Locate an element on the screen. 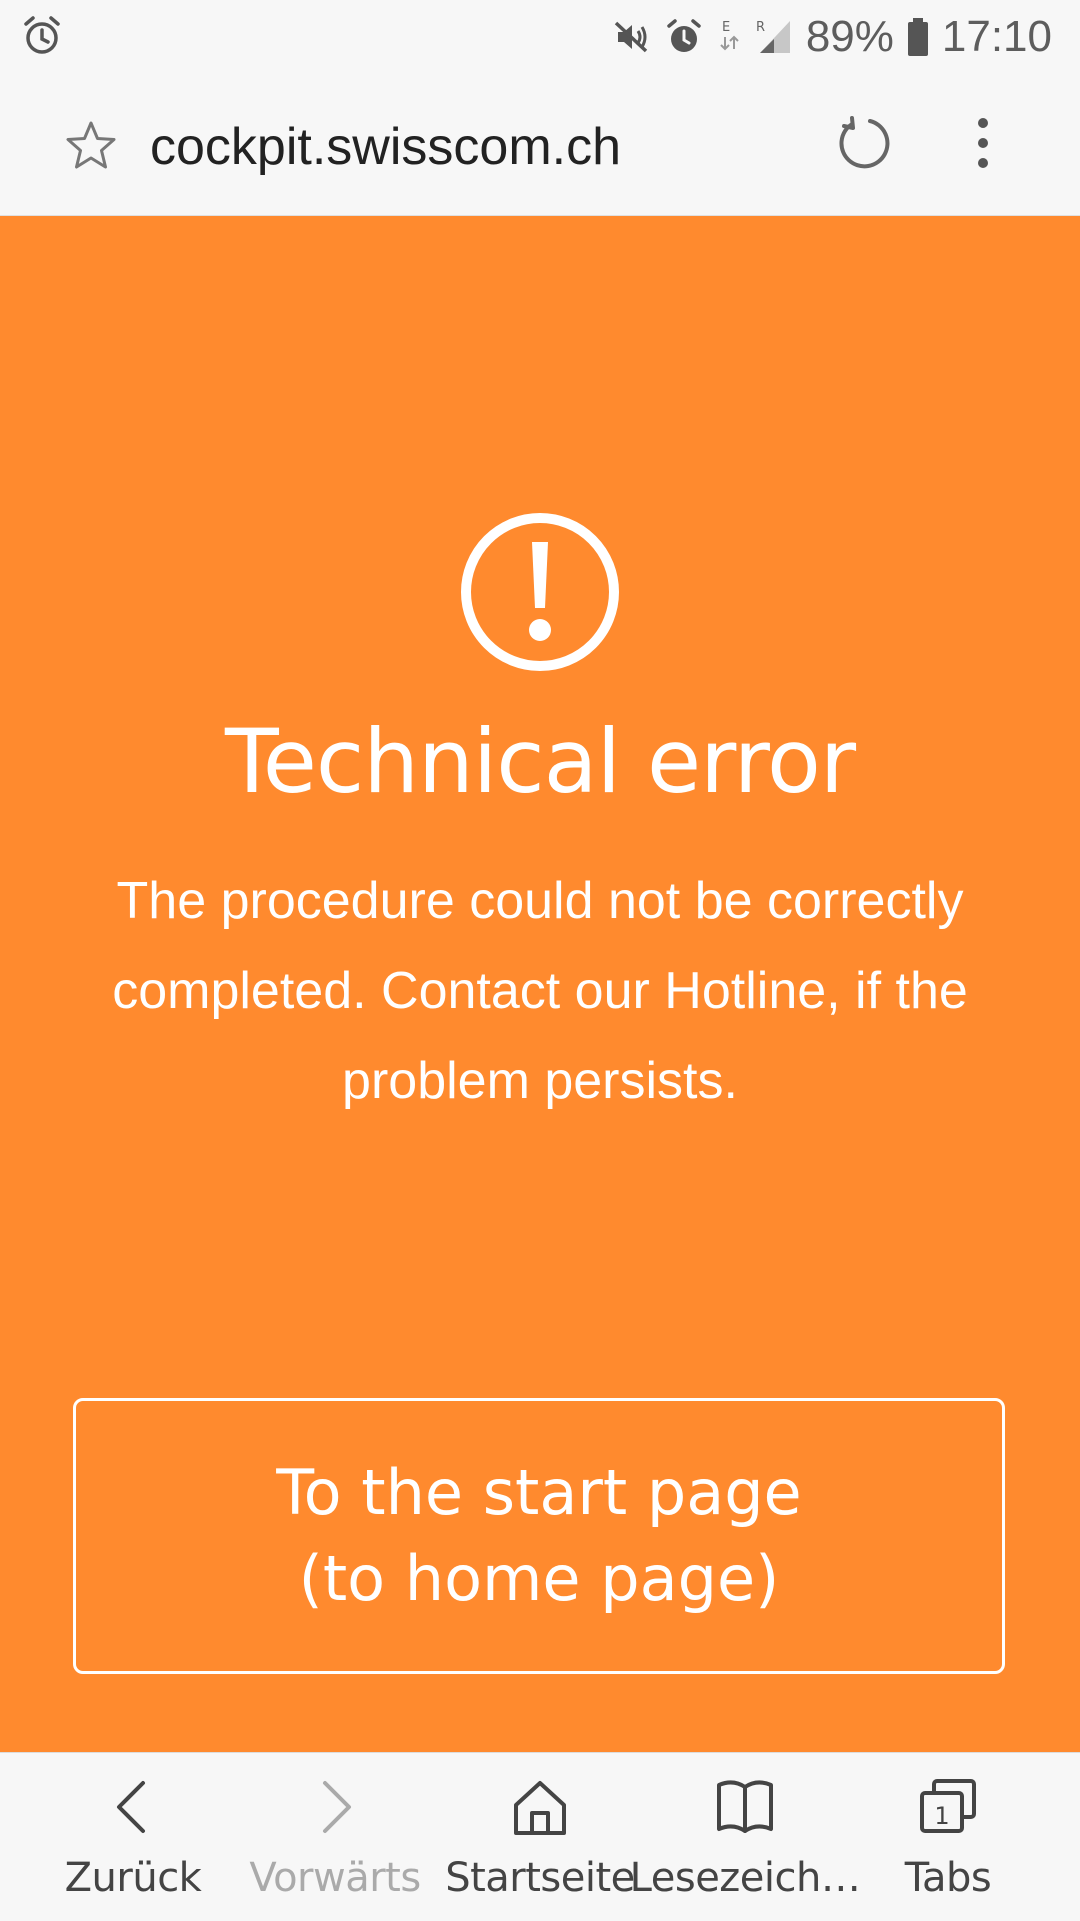  star-outline-icon is located at coordinates (91, 146).